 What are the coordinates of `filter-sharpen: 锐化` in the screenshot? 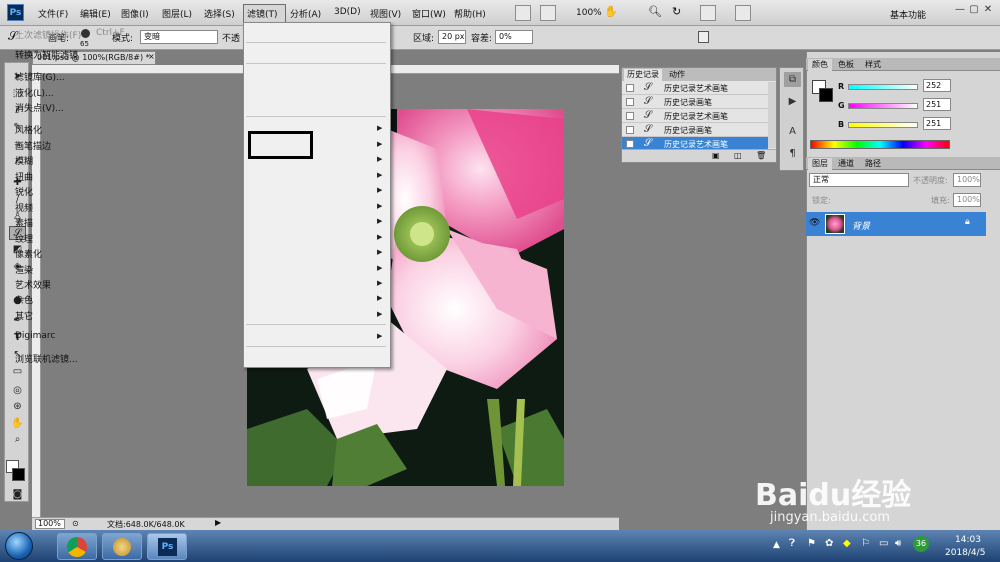 It's located at (24, 191).